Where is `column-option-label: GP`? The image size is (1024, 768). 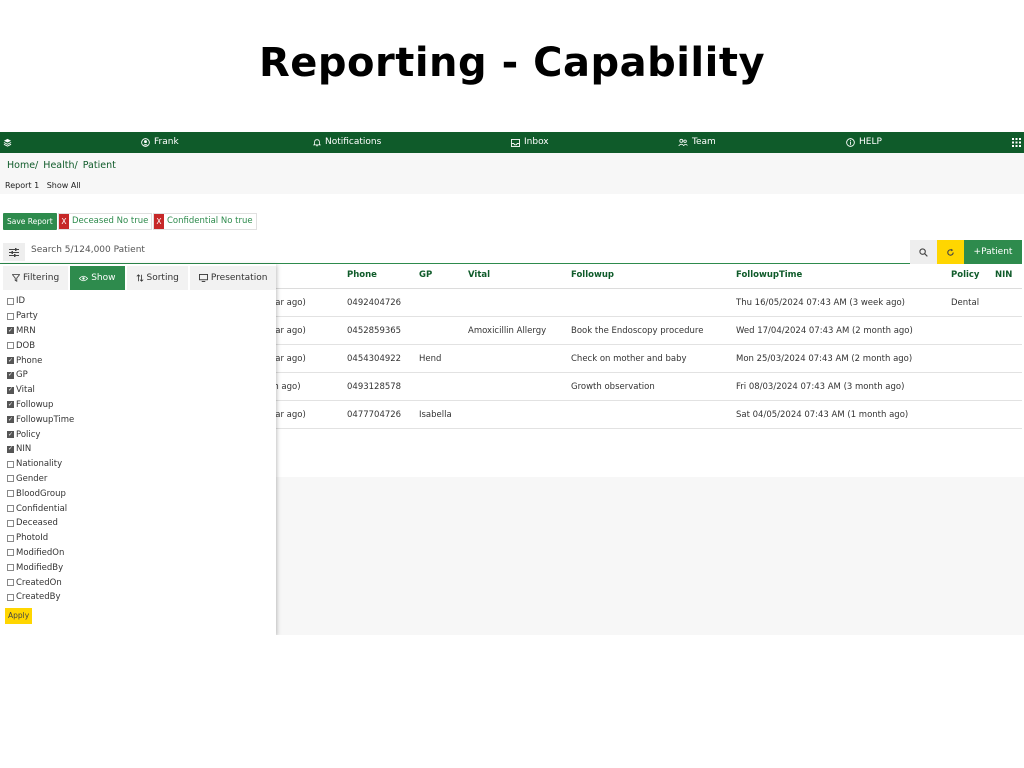 column-option-label: GP is located at coordinates (22, 375).